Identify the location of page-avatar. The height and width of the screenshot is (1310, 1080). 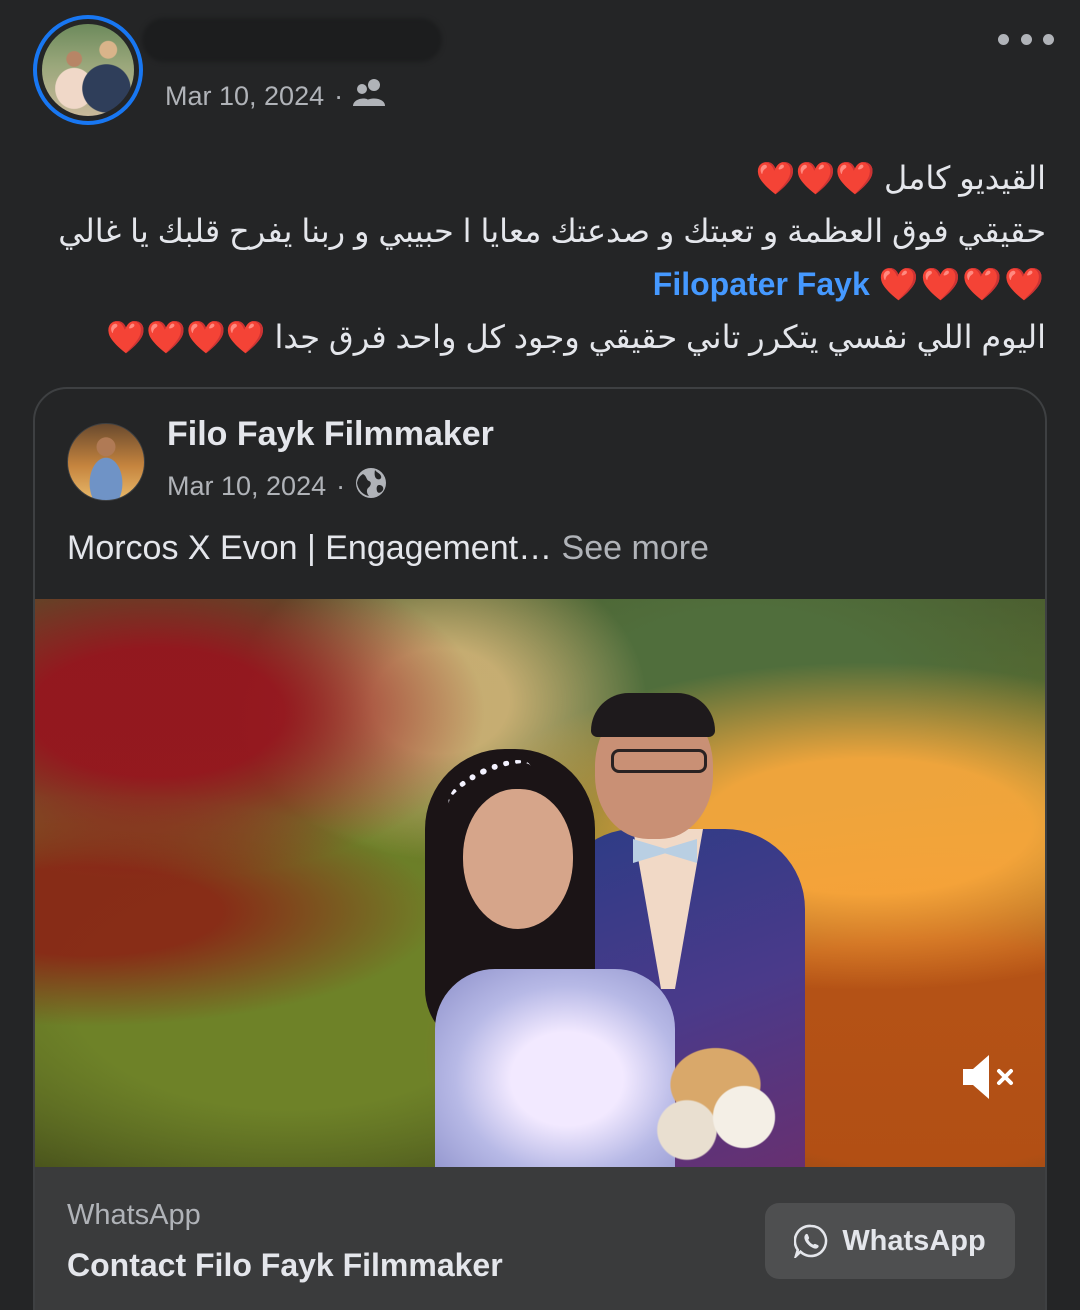
(106, 462).